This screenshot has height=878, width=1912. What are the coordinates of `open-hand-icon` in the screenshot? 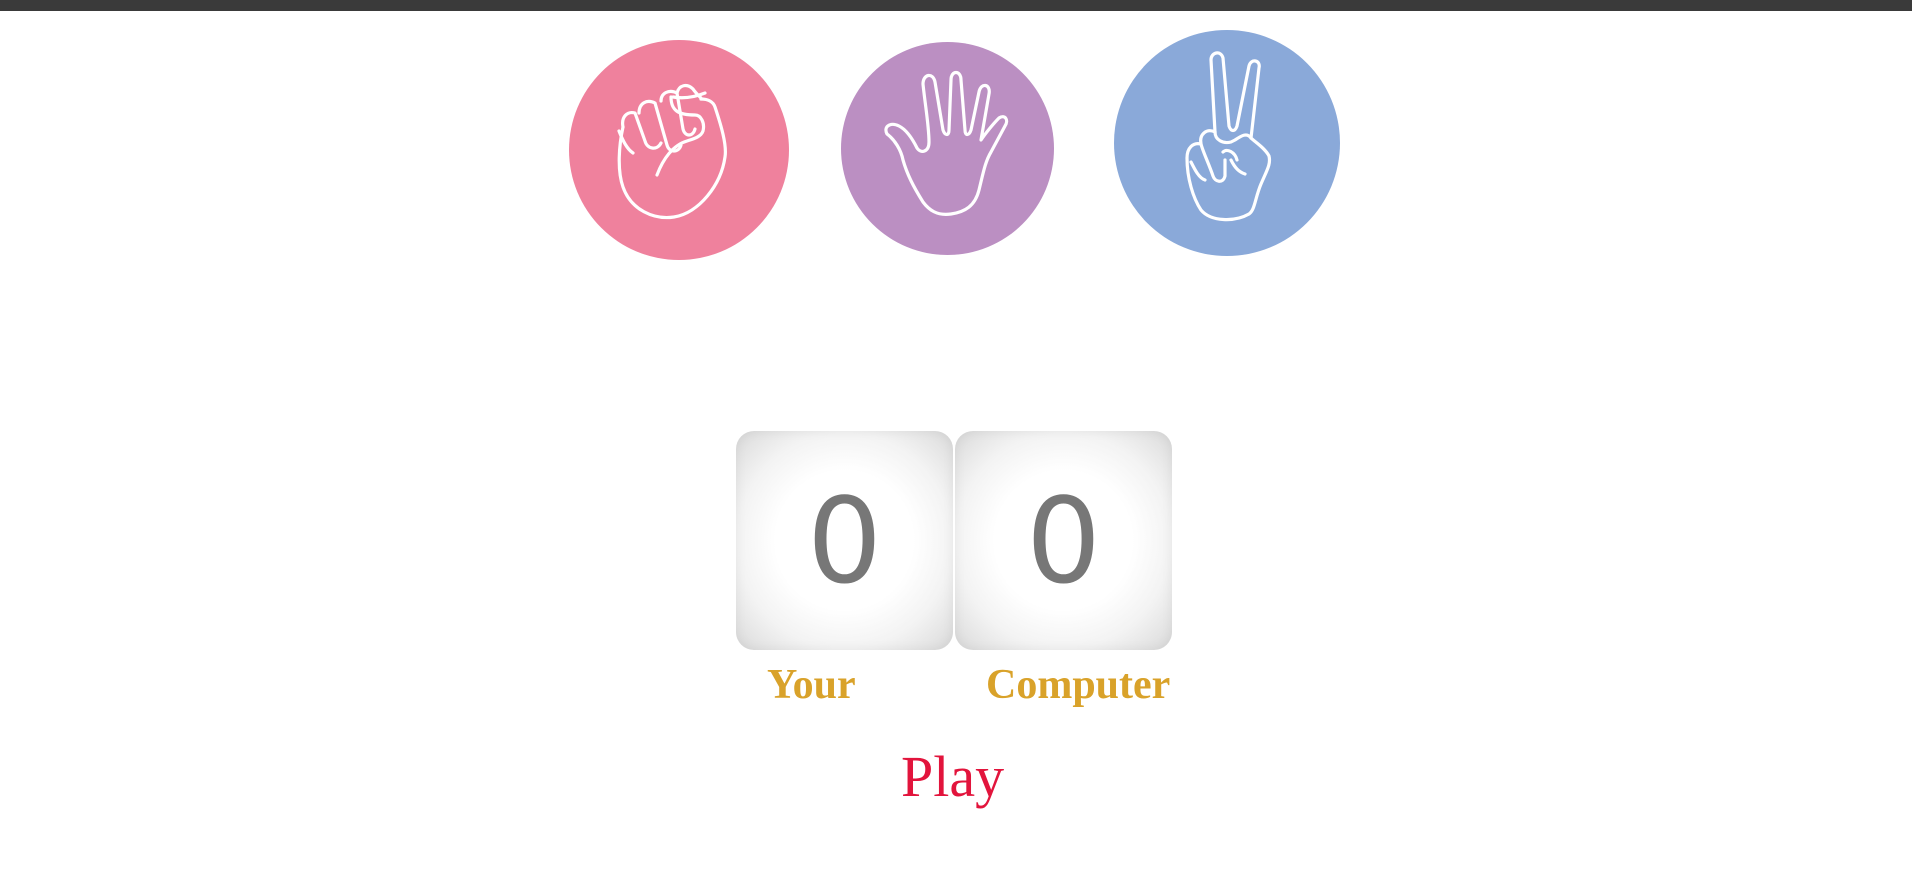 It's located at (945, 143).